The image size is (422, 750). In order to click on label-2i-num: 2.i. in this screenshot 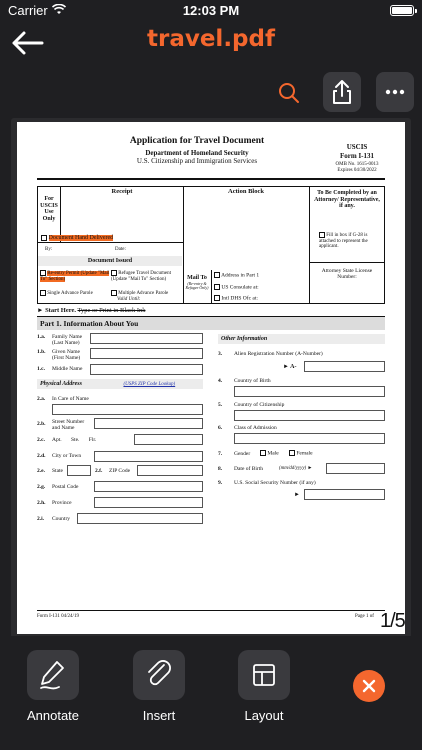, I will do `click(41, 519)`.